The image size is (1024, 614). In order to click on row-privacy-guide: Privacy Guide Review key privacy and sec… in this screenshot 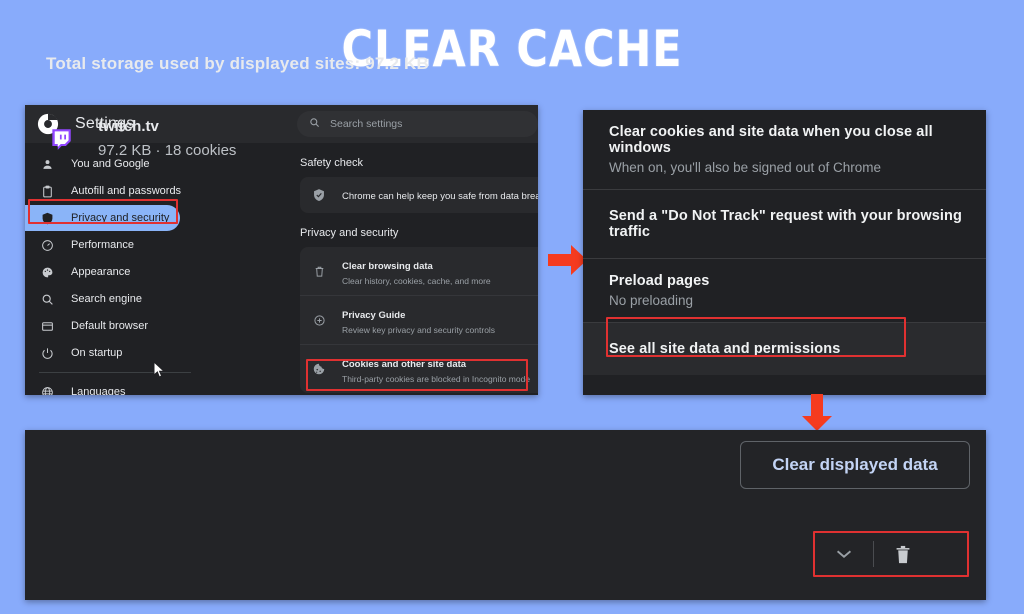, I will do `click(419, 319)`.